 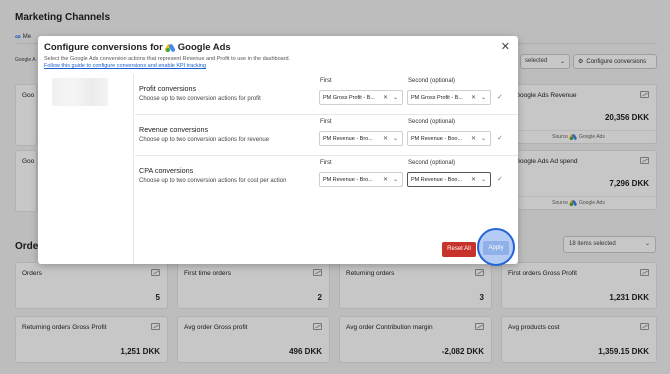 I want to click on modal-title: Configure conversions for Google Ads, so click(x=274, y=47).